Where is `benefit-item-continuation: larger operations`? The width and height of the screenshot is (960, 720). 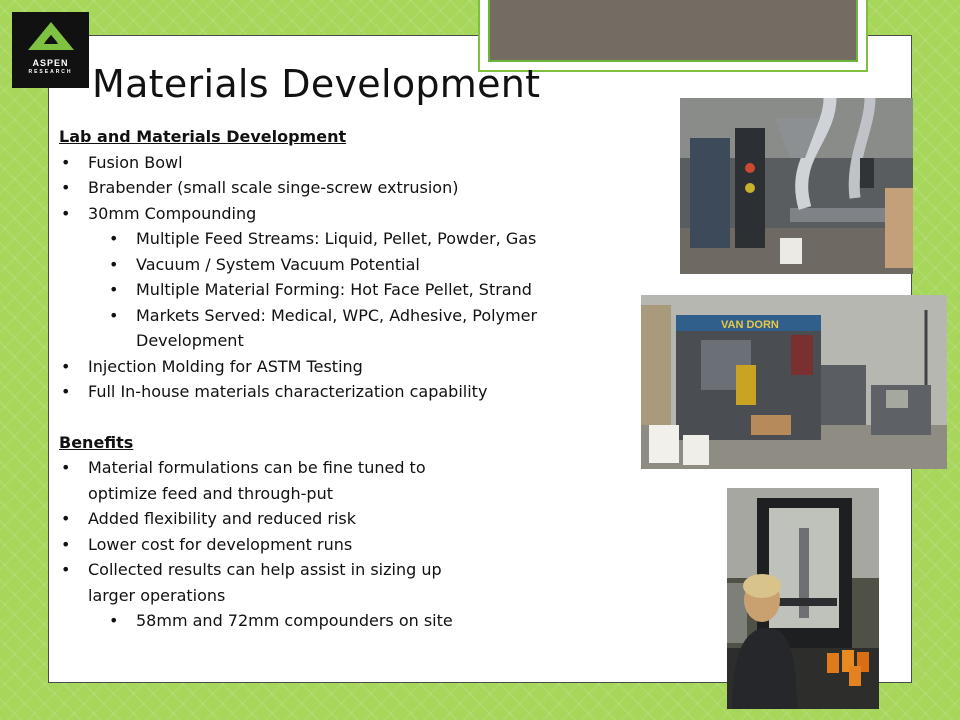 benefit-item-continuation: larger operations is located at coordinates (157, 595).